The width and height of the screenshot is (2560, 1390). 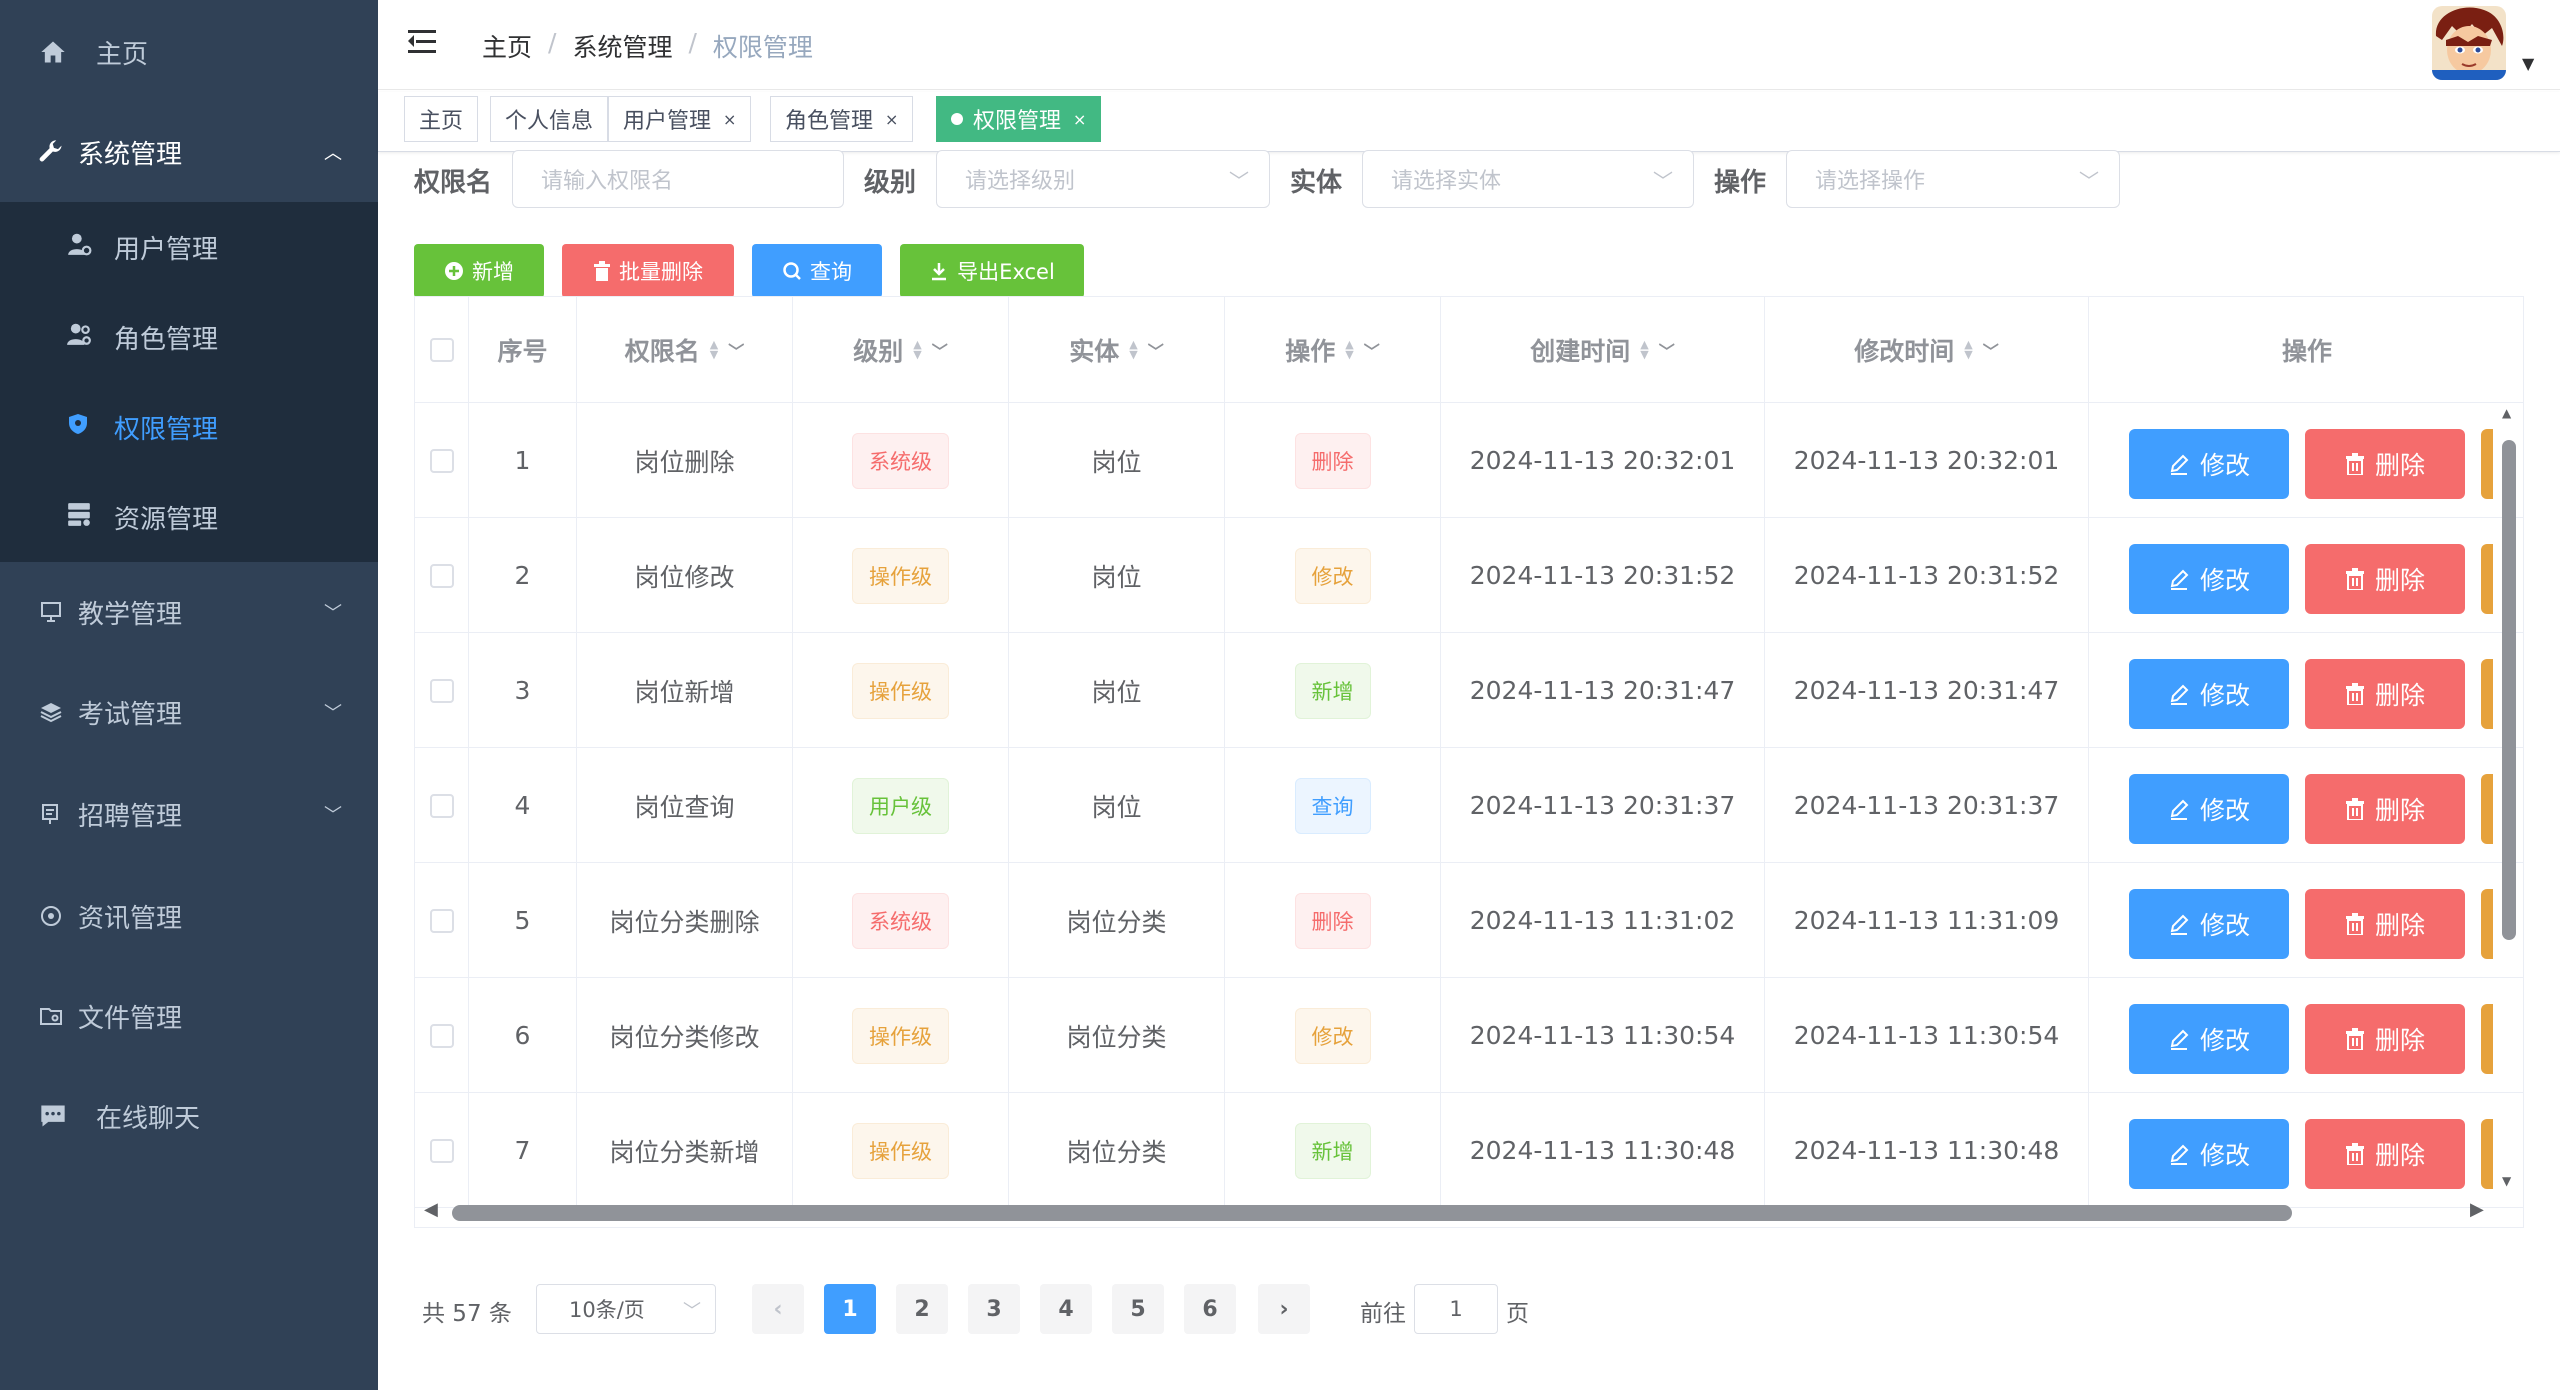 What do you see at coordinates (2509, 690) in the screenshot?
I see `vertical-scrollbar-thumb` at bounding box center [2509, 690].